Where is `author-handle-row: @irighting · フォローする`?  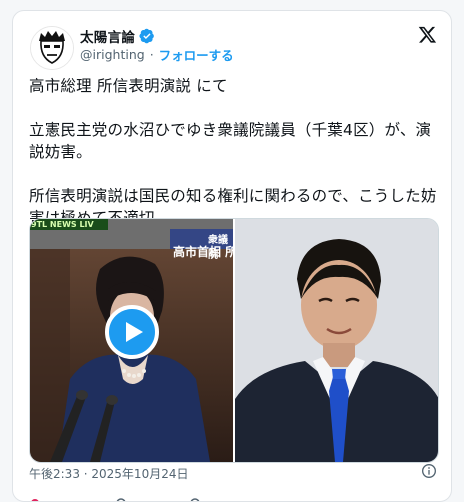
author-handle-row: @irighting · フォローする is located at coordinates (157, 54).